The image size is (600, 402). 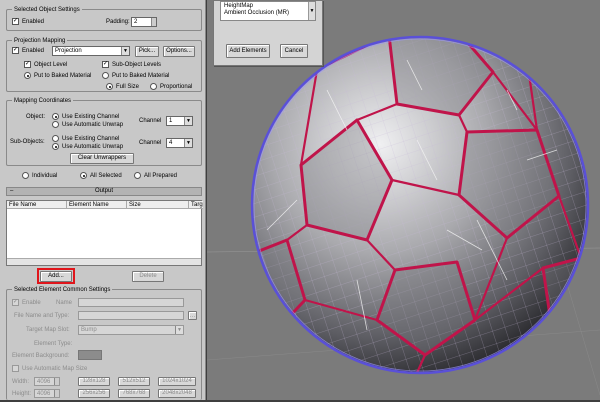 I want to click on width-spinner: 4096, so click(x=47, y=381).